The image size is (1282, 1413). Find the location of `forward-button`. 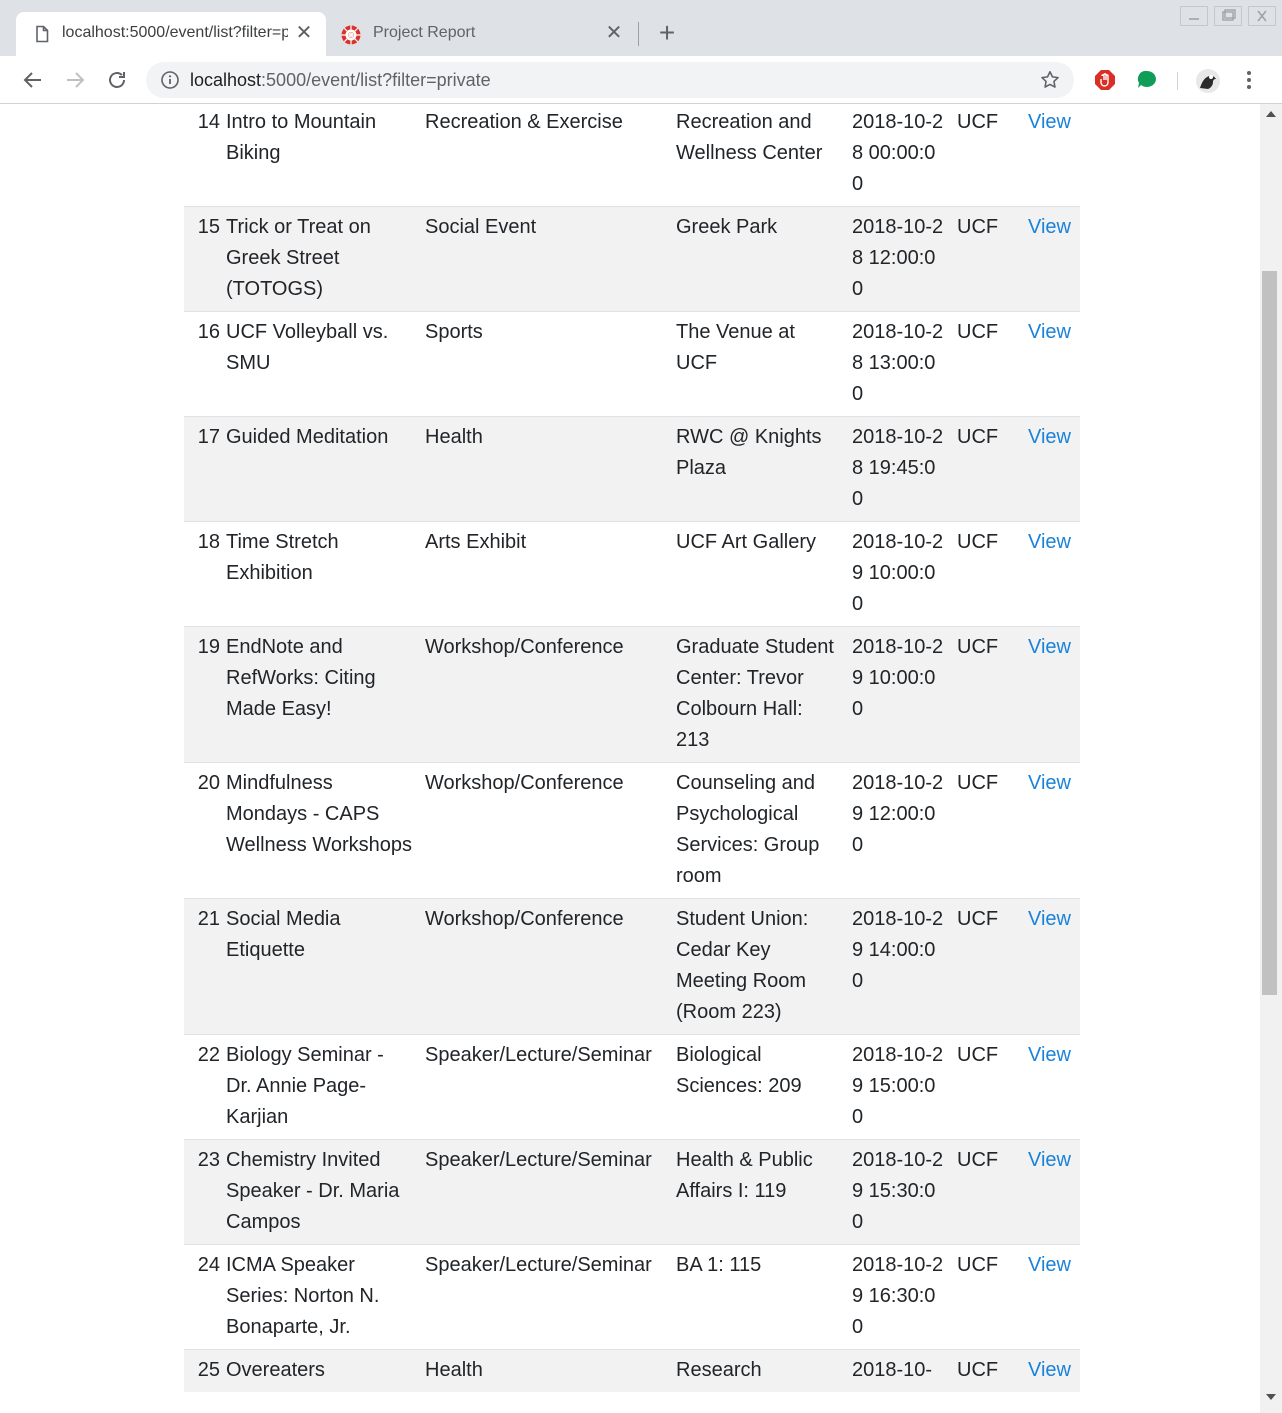

forward-button is located at coordinates (75, 80).